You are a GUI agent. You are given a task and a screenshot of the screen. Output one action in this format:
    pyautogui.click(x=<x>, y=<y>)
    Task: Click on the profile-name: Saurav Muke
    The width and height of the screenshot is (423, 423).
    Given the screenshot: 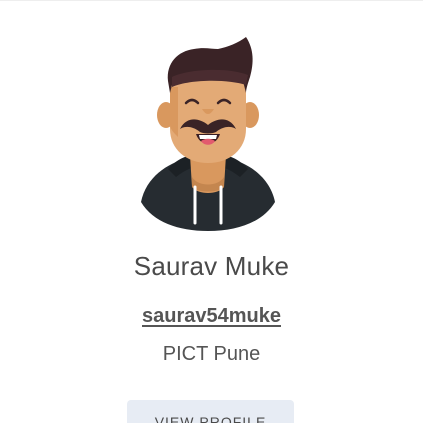 What is the action you would take?
    pyautogui.click(x=211, y=266)
    